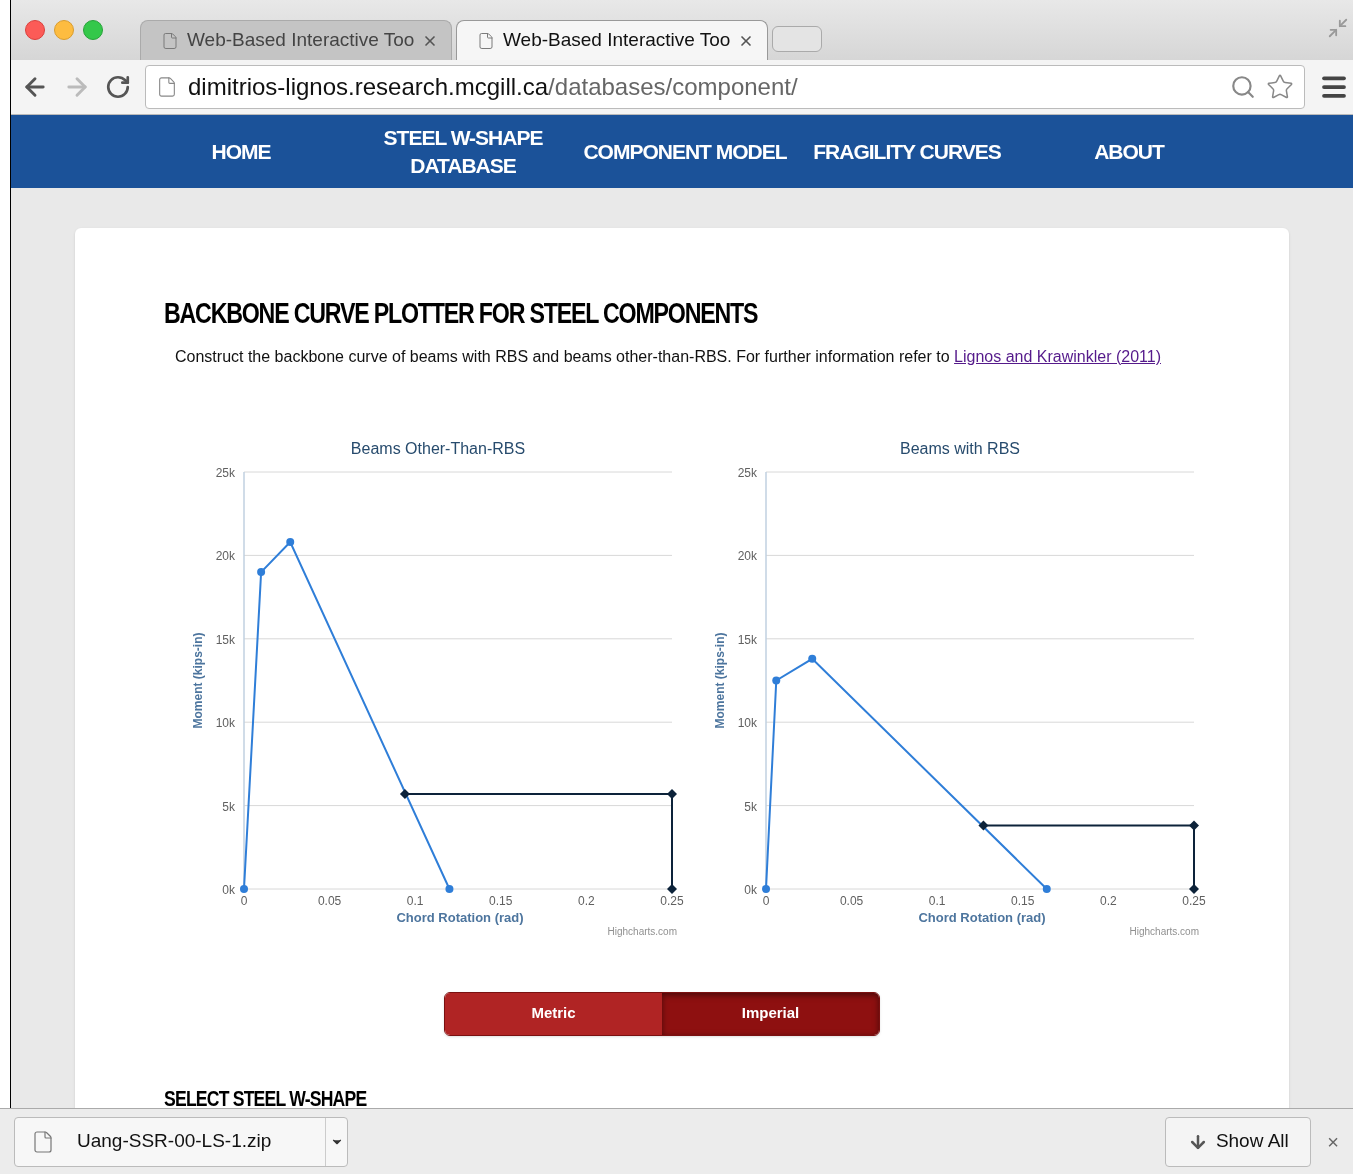 The height and width of the screenshot is (1174, 1353). I want to click on chart-title: Beams with RBS, so click(960, 448).